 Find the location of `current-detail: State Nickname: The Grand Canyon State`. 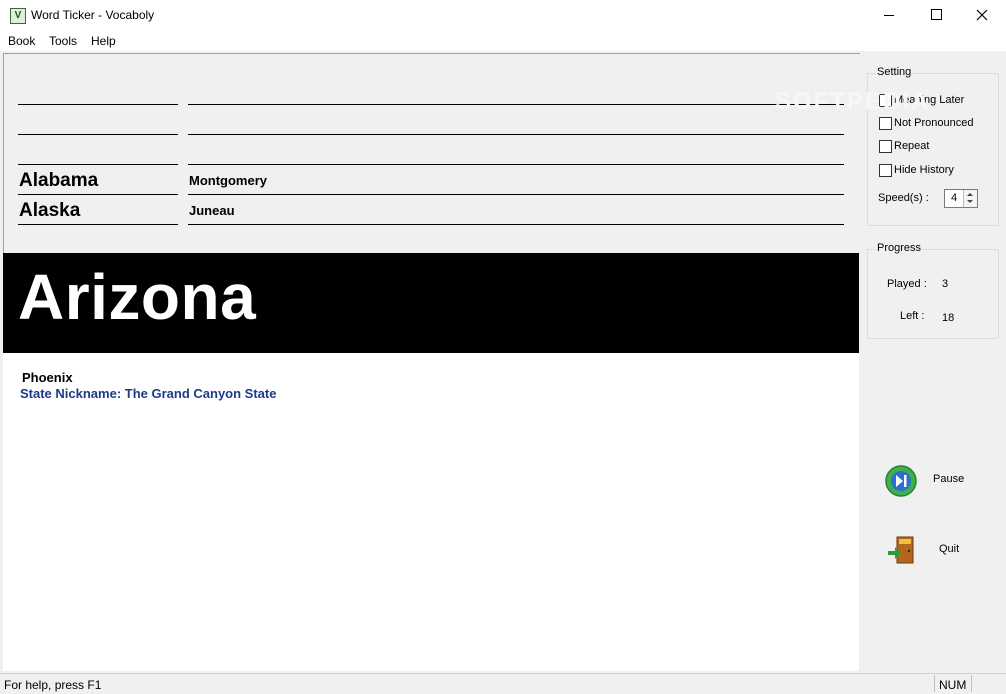

current-detail: State Nickname: The Grand Canyon State is located at coordinates (148, 393).